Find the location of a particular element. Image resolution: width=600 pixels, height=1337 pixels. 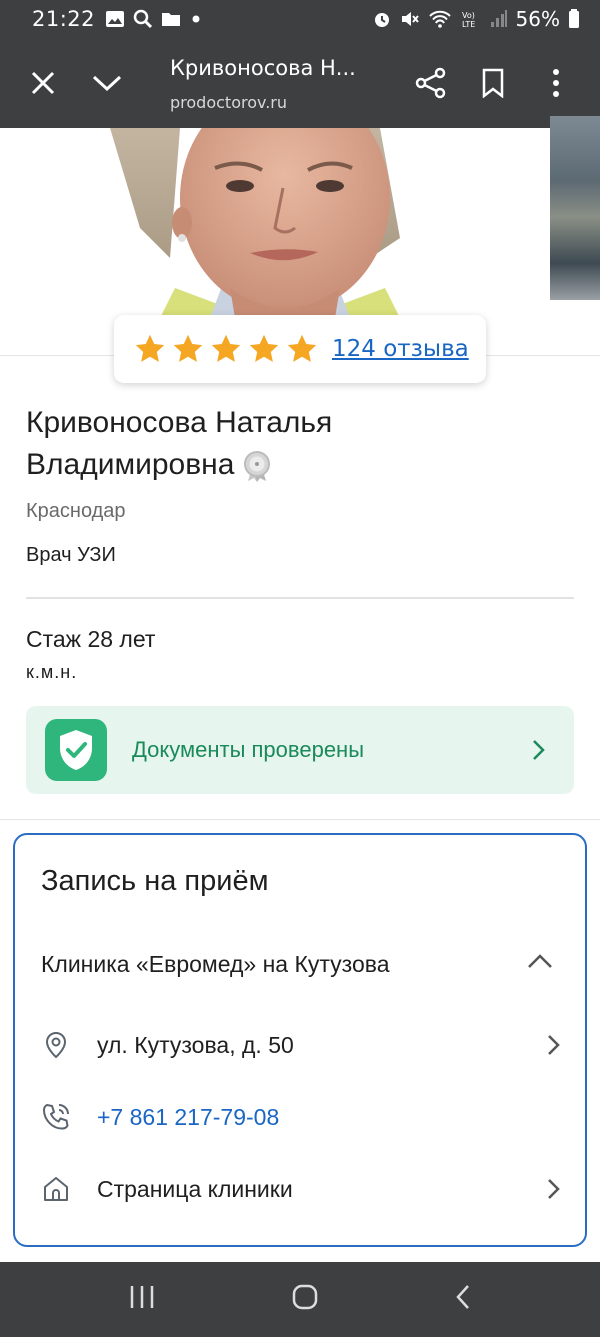

divider is located at coordinates (300, 598).